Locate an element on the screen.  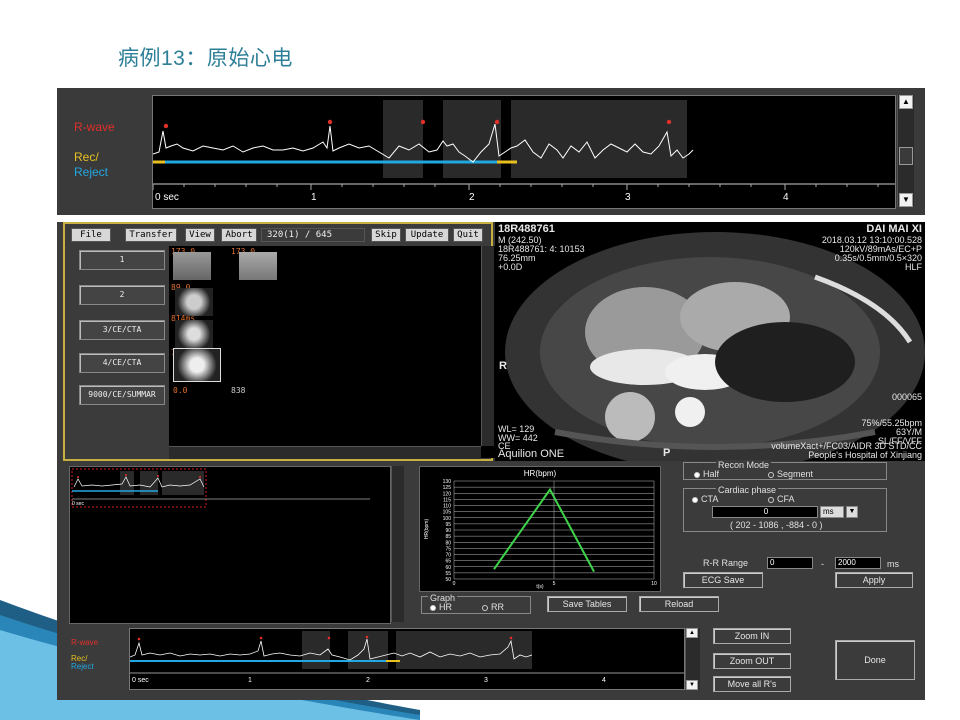
ecg-top-tick-4: 4 is located at coordinates (786, 197).